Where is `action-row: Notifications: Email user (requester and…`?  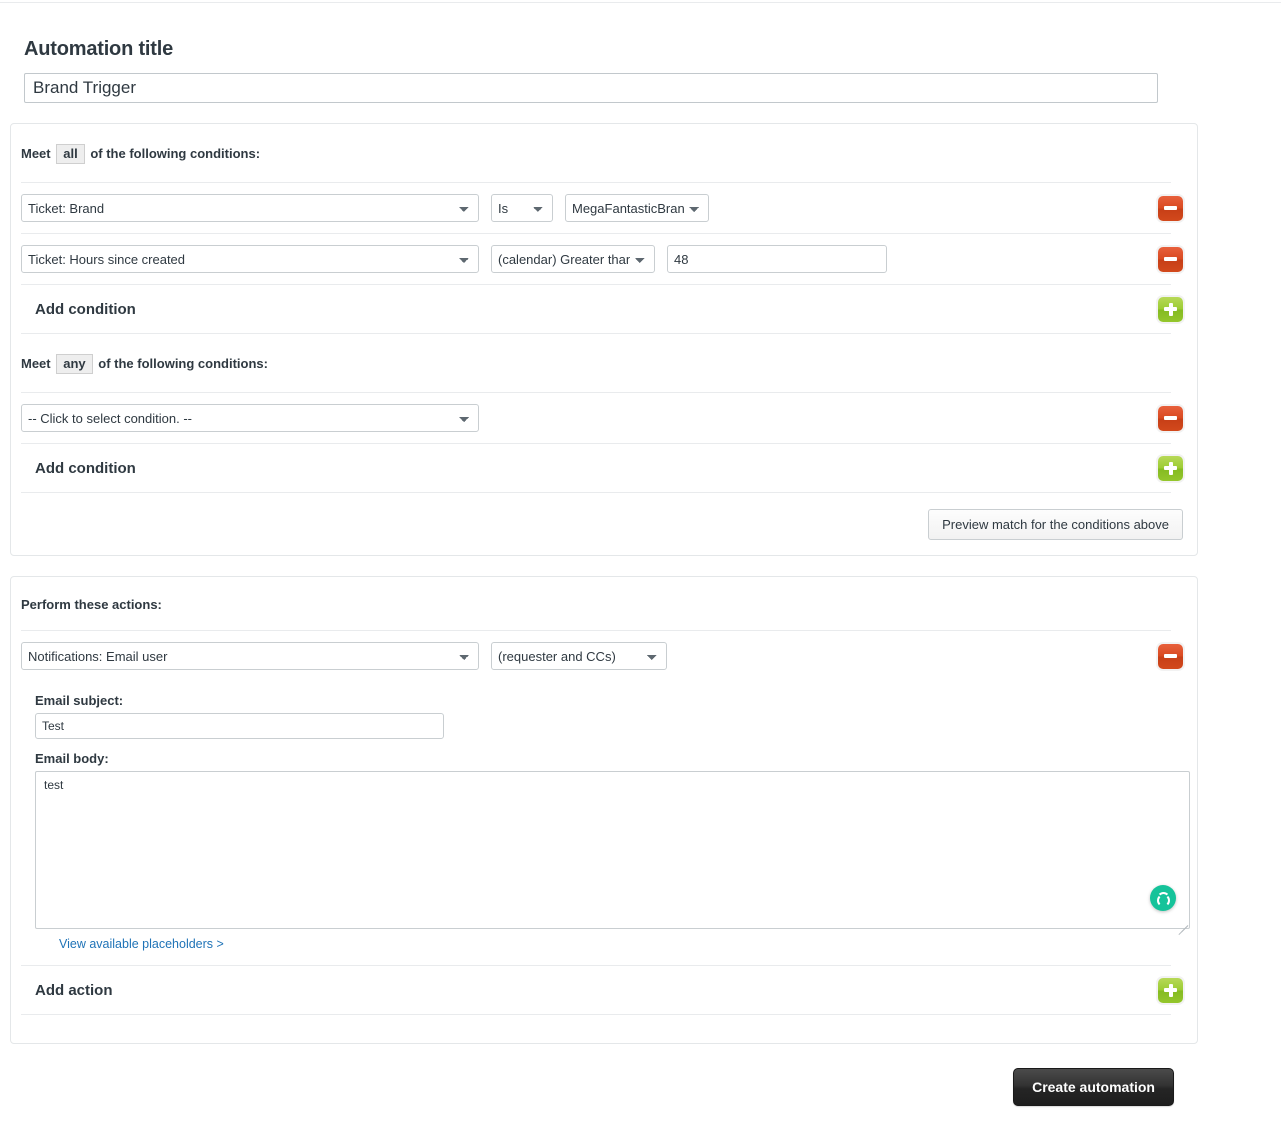 action-row: Notifications: Email user (requester and… is located at coordinates (604, 656).